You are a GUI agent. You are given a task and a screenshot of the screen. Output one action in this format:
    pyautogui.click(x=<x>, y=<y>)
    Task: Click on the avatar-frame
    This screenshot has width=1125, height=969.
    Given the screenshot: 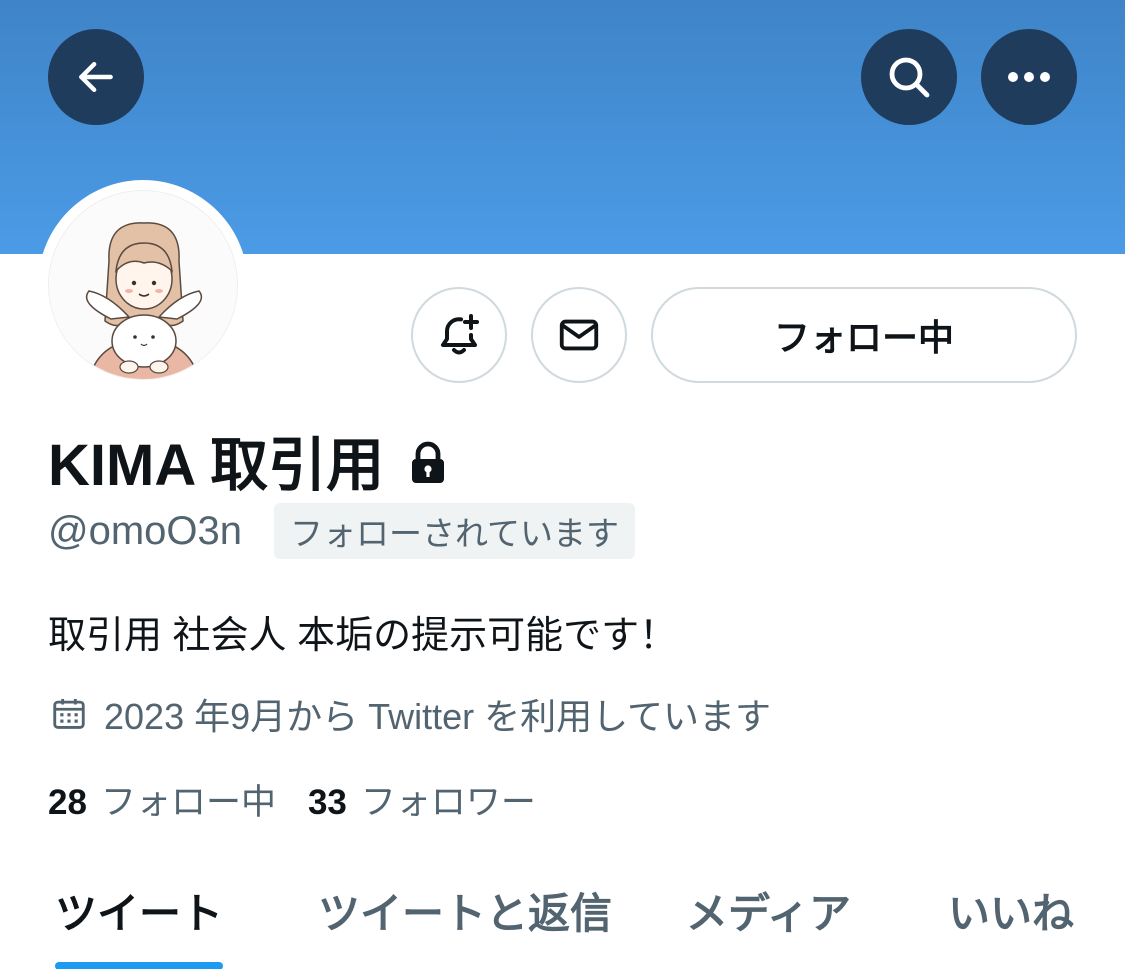 What is the action you would take?
    pyautogui.click(x=143, y=285)
    